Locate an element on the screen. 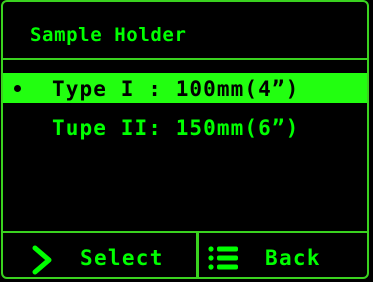 The width and height of the screenshot is (373, 282). selection-bullet-icon is located at coordinates (17, 88).